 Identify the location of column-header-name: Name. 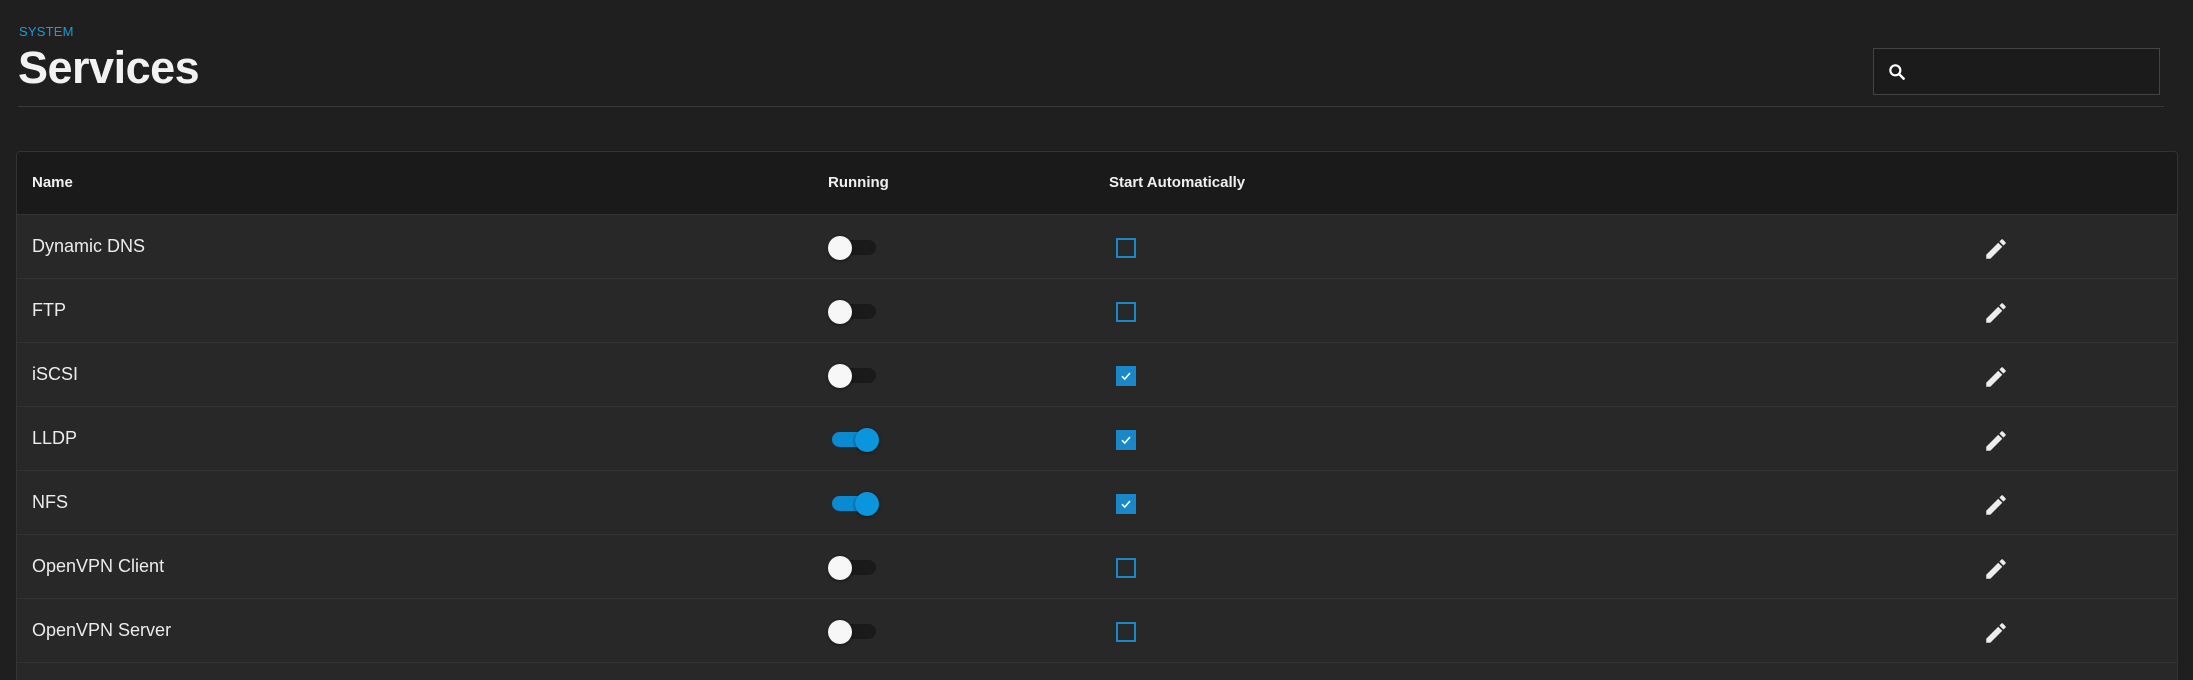
(52, 182).